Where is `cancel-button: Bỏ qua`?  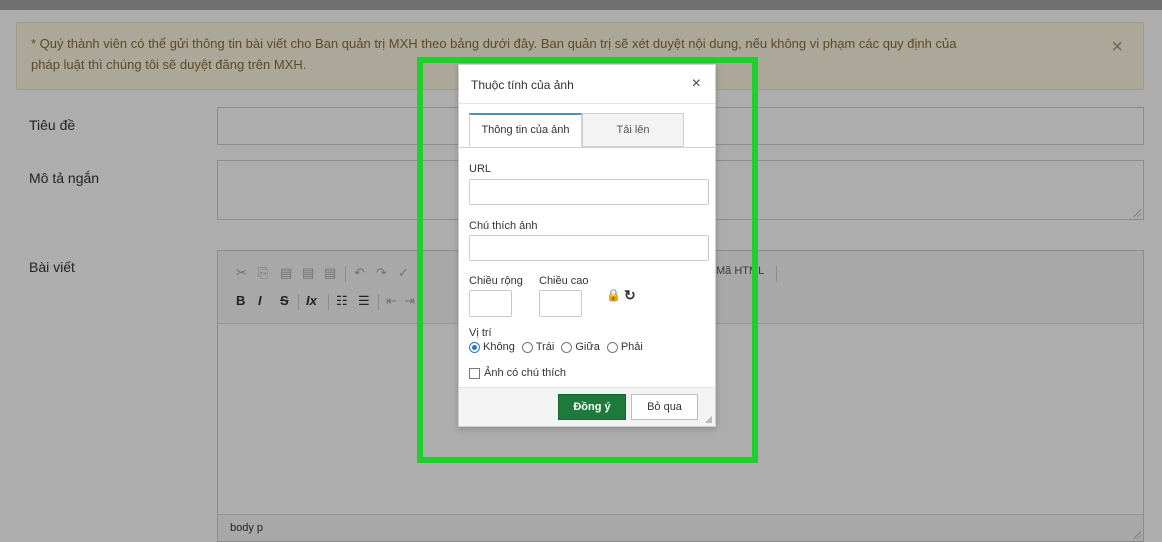
cancel-button: Bỏ qua is located at coordinates (664, 407).